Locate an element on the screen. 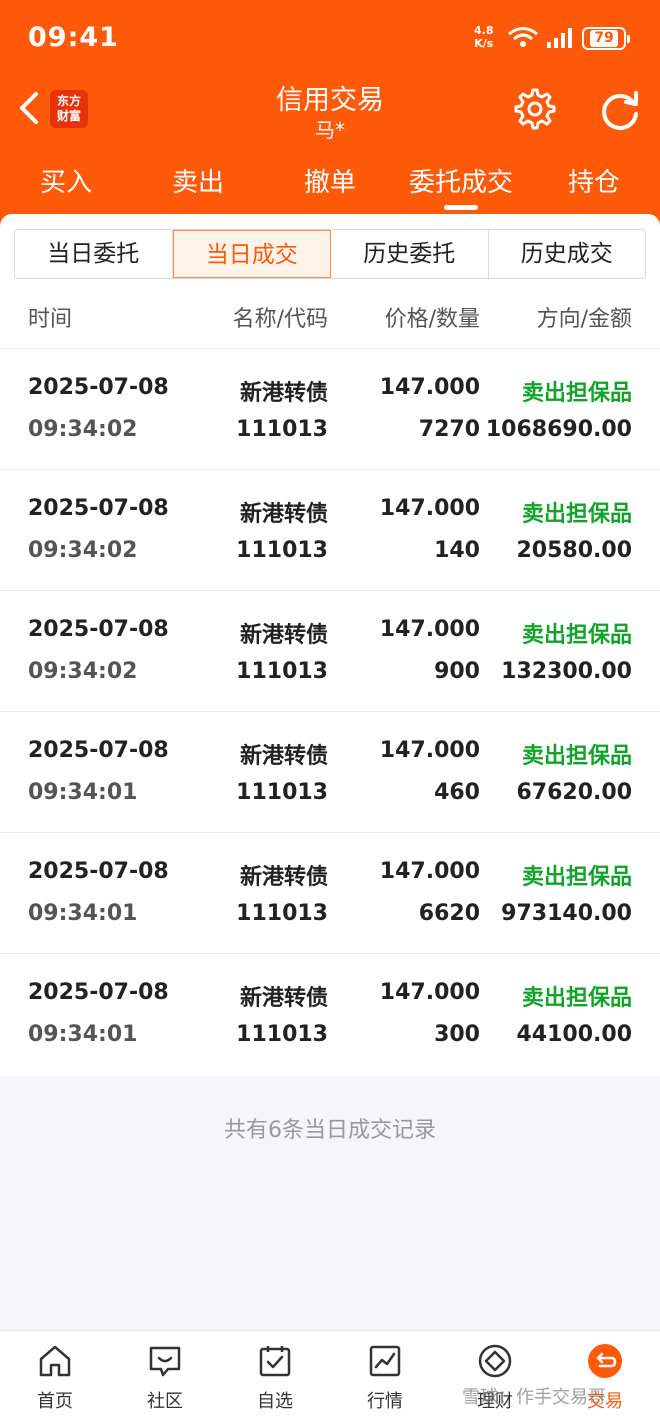 Image resolution: width=660 pixels, height=1420 pixels. segment-history-trades: 历史成交 is located at coordinates (567, 254).